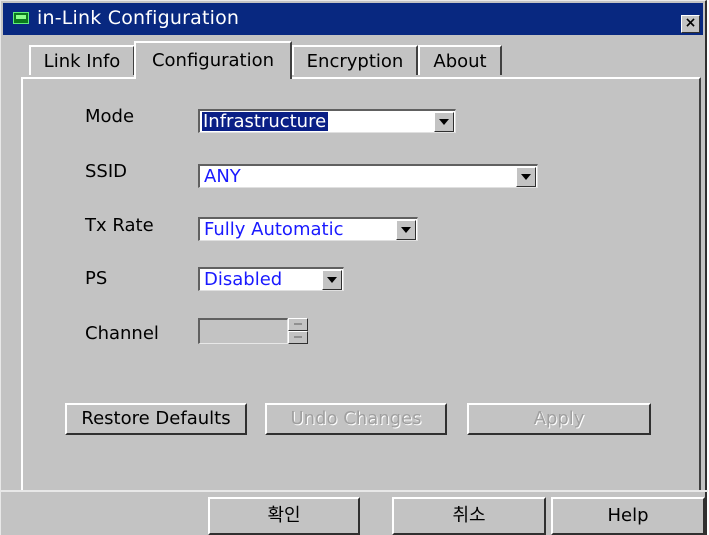 Image resolution: width=709 pixels, height=535 pixels. What do you see at coordinates (368, 176) in the screenshot?
I see `ssid-select: ANY` at bounding box center [368, 176].